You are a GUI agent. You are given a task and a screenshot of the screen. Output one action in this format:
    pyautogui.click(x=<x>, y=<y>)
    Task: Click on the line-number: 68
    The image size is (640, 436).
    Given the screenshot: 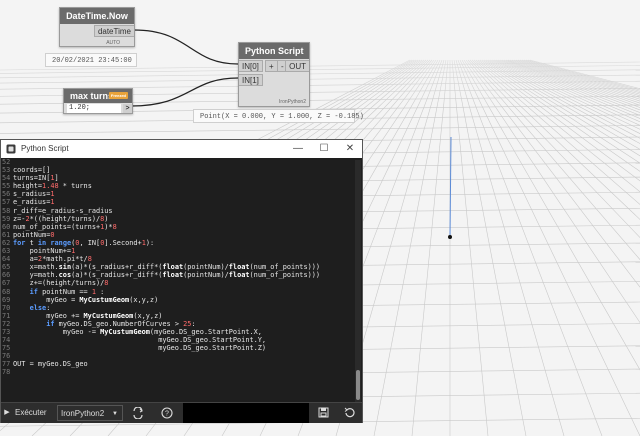 What is the action you would take?
    pyautogui.click(x=6, y=291)
    